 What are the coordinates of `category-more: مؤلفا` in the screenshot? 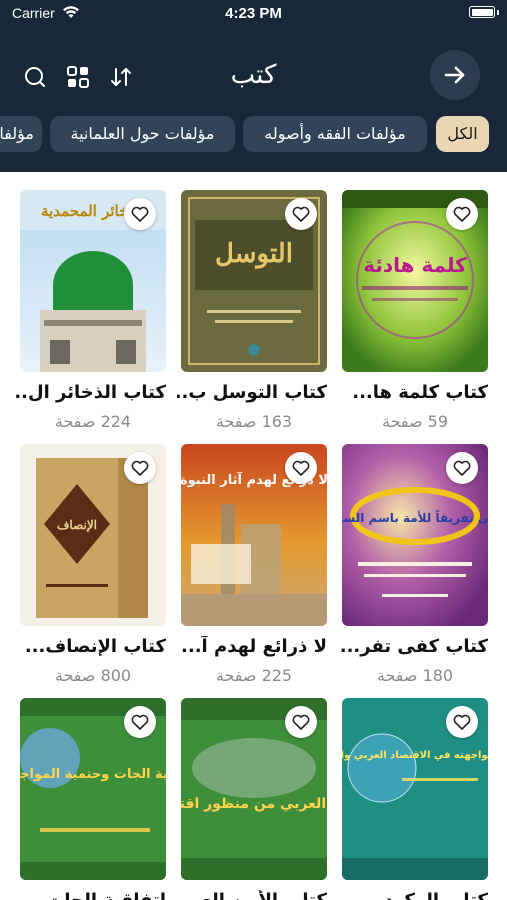 It's located at (21, 134).